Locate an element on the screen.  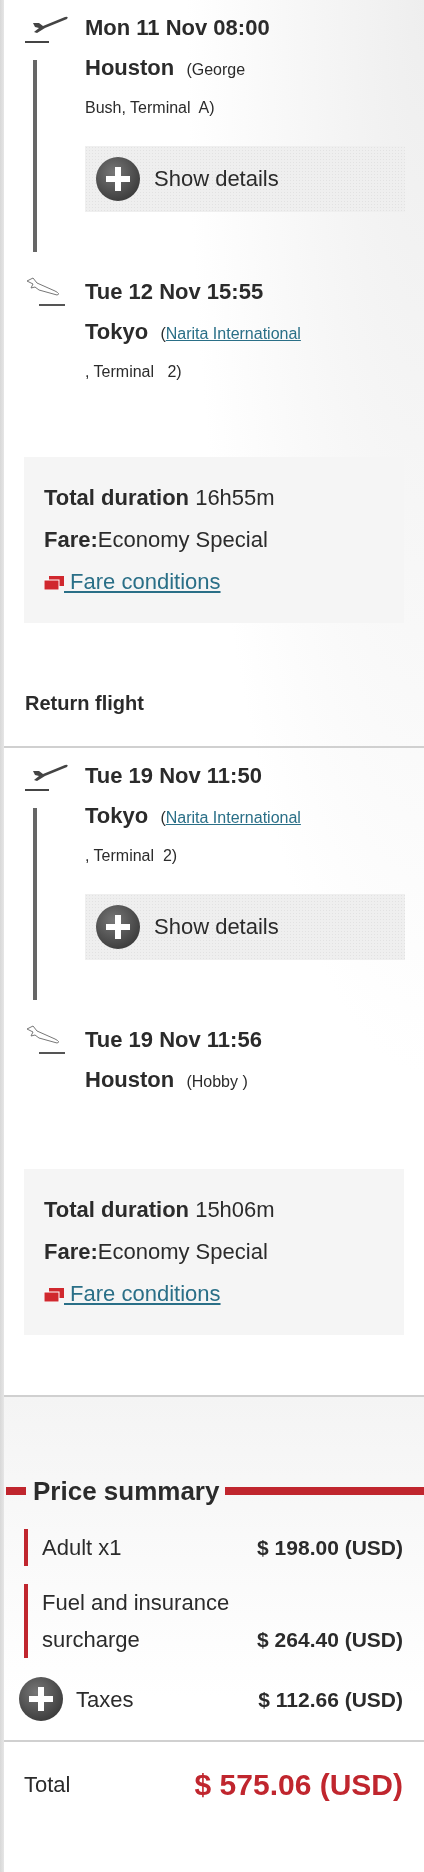
total-duration: Total duration 15h06m is located at coordinates (160, 1210).